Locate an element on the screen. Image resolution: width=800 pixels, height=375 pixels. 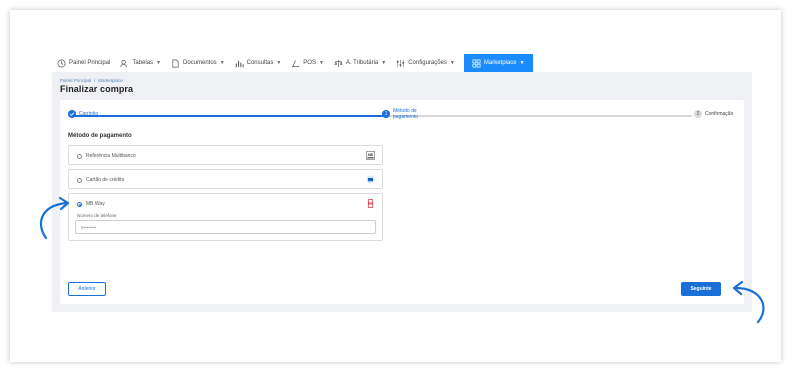
nav-label: POS is located at coordinates (309, 63).